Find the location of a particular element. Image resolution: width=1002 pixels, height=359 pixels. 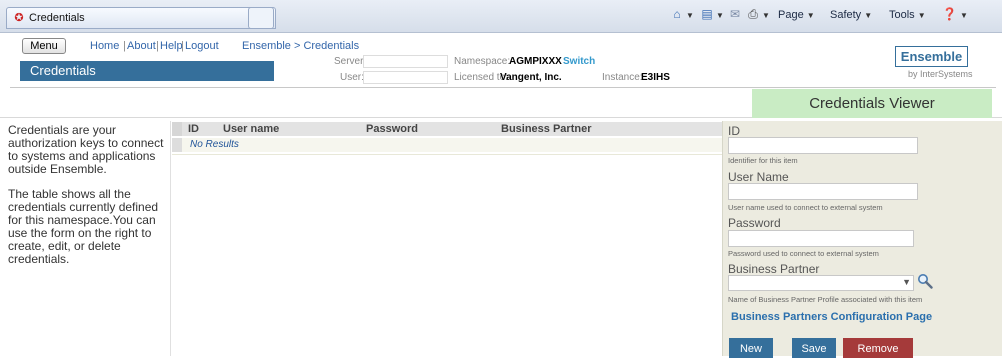

column-header-username: User name is located at coordinates (251, 129).